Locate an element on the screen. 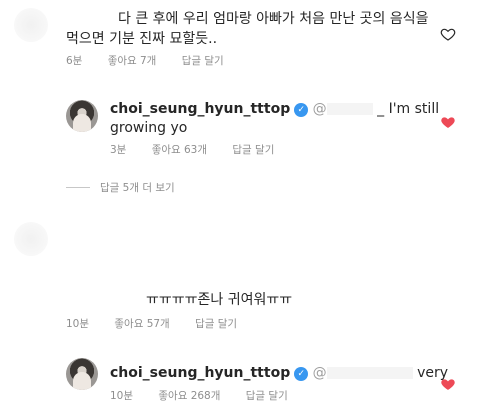 The image size is (480, 416). comment-meta: 10분 좋아요 268개 답글 달기 is located at coordinates (210, 395).